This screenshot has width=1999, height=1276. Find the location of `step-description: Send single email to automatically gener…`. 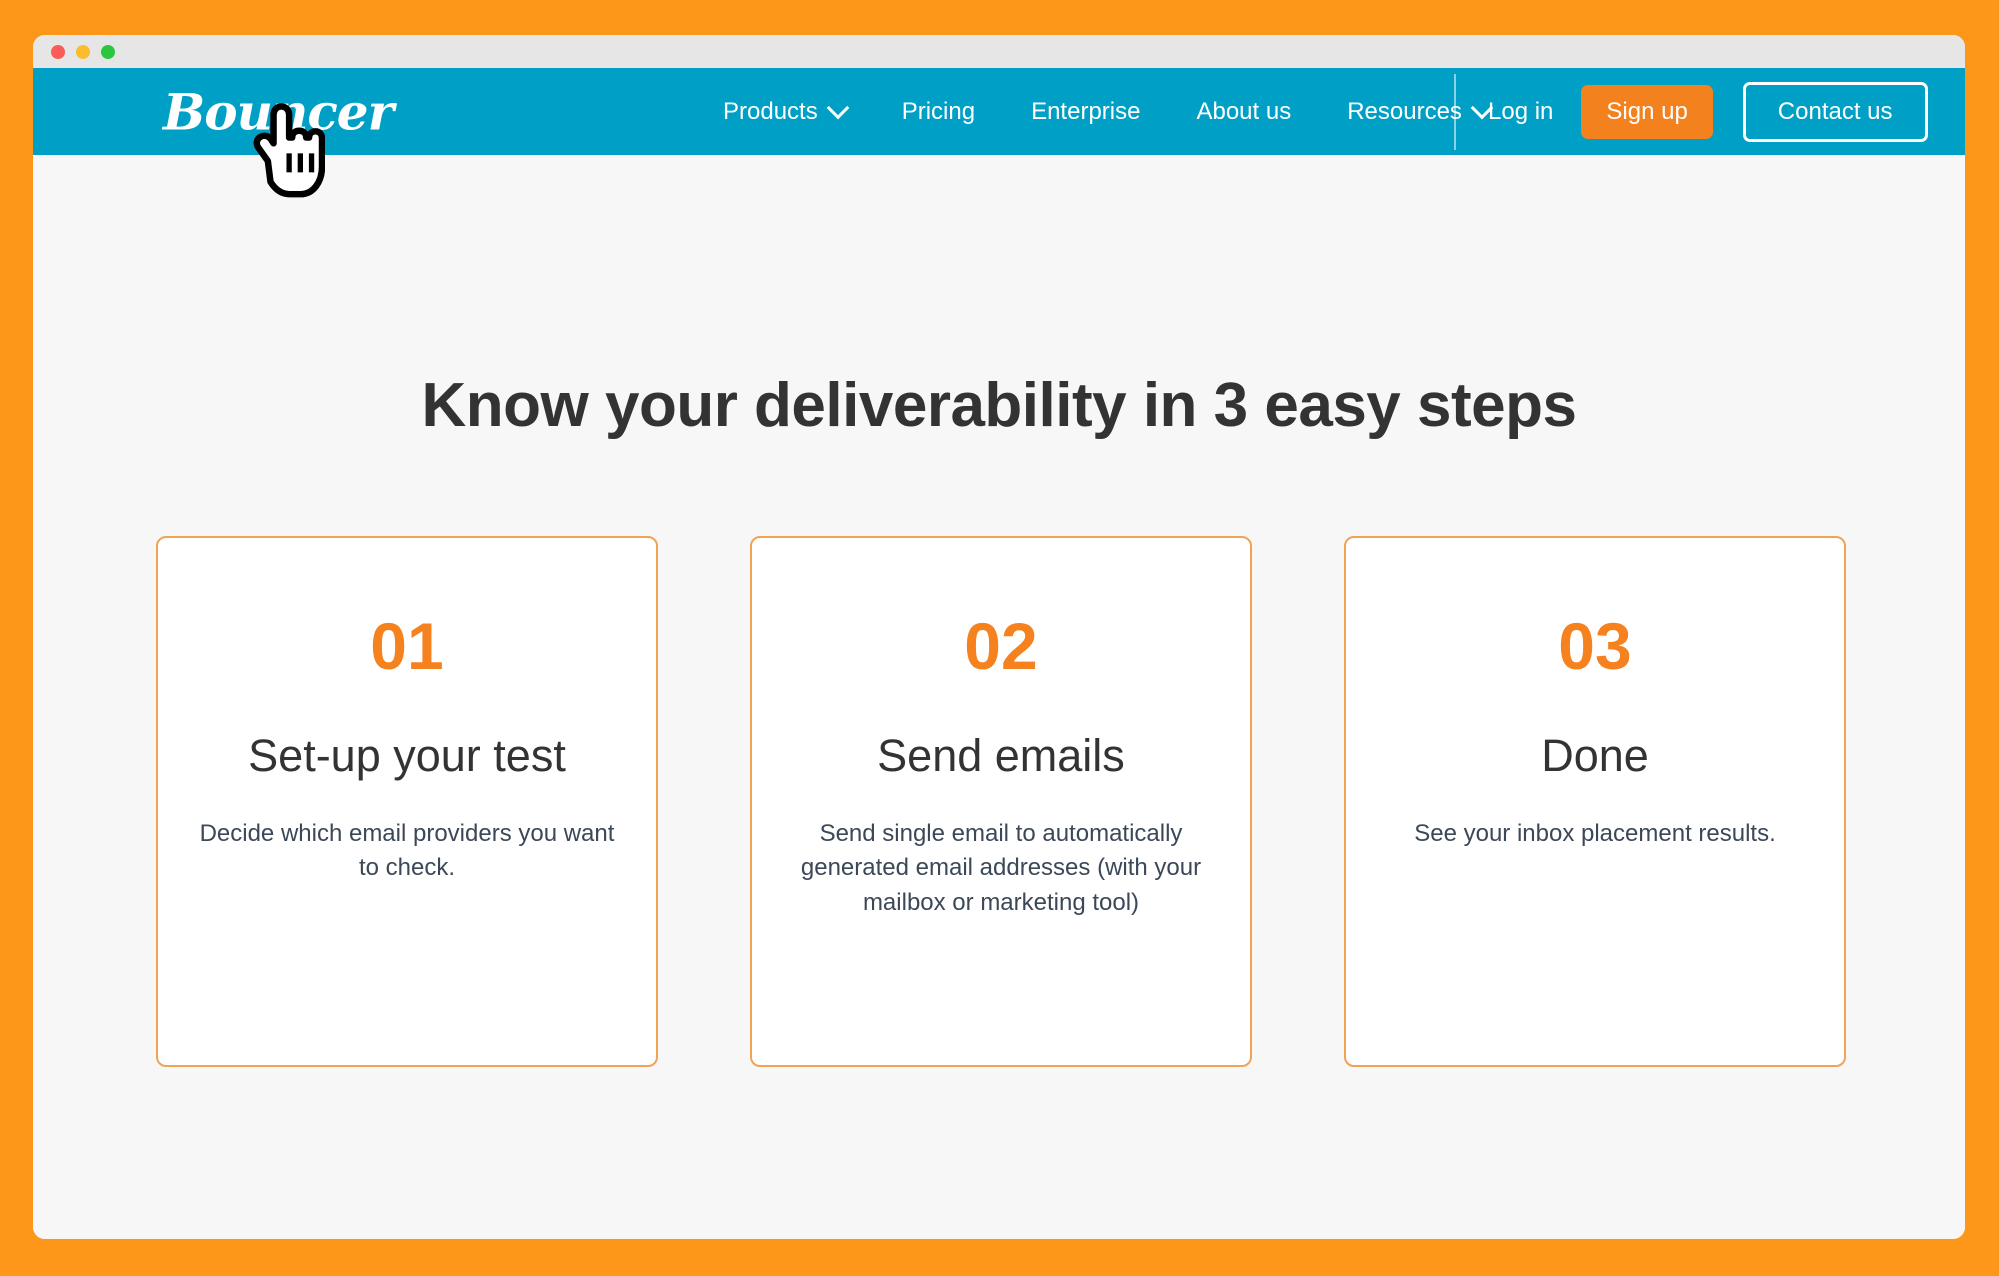

step-description: Send single email to automatically gener… is located at coordinates (1001, 868).